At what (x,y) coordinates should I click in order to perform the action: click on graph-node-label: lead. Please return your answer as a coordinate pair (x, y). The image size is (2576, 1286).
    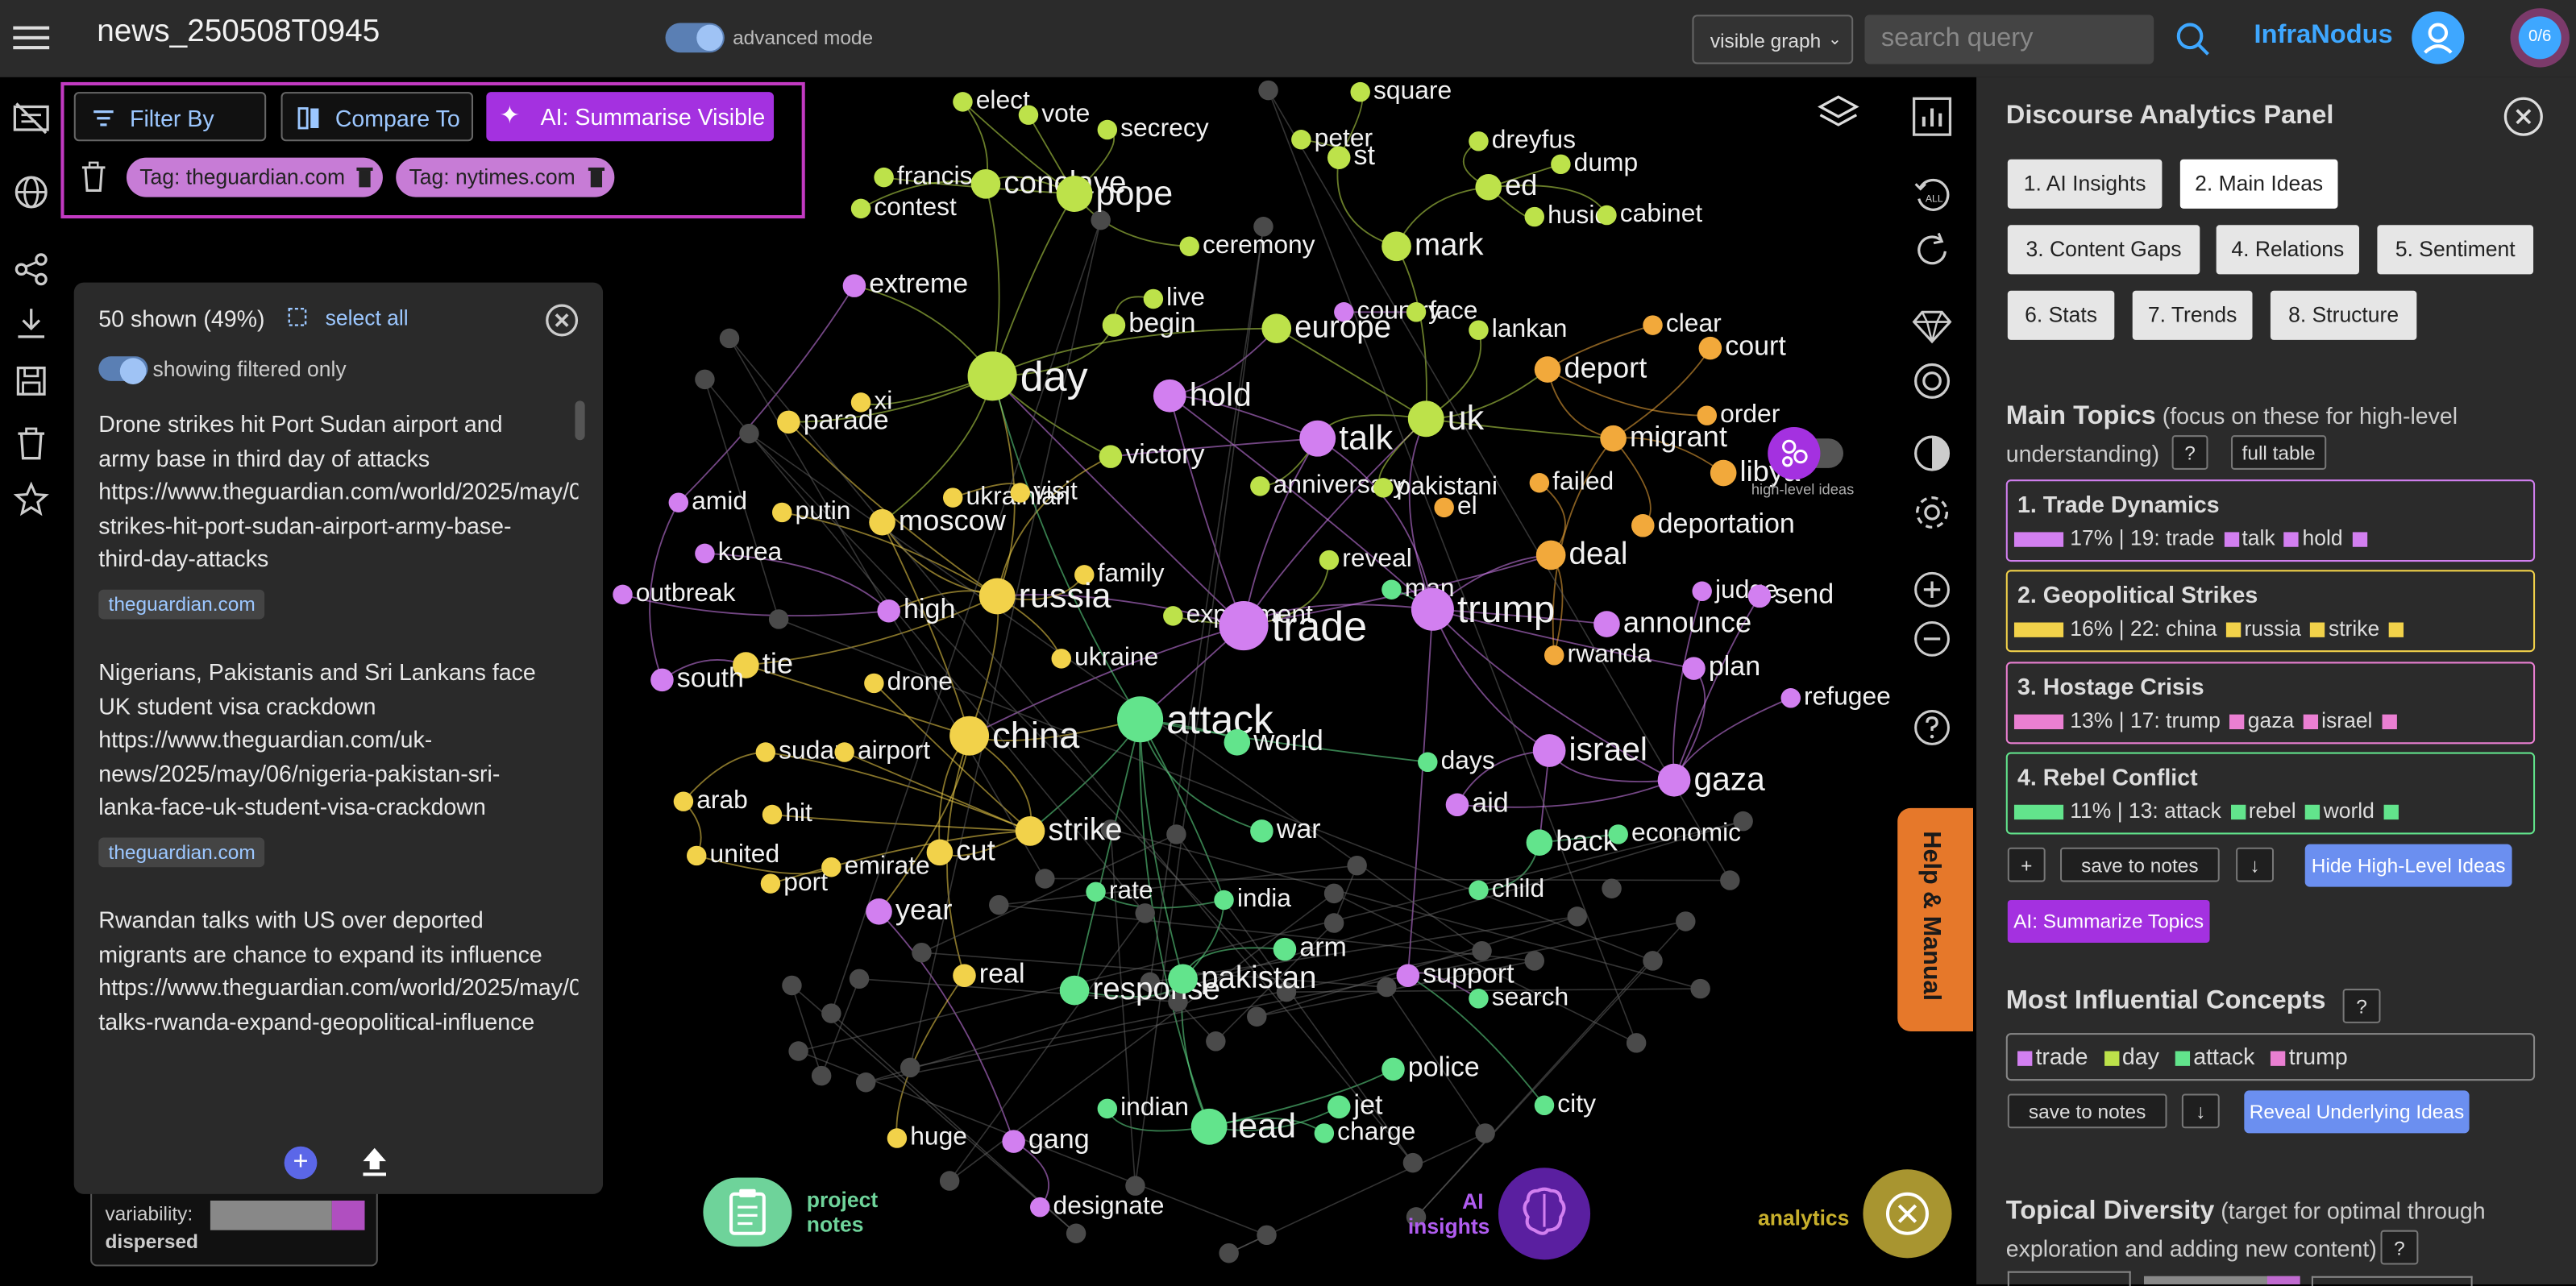
    Looking at the image, I should click on (1263, 1126).